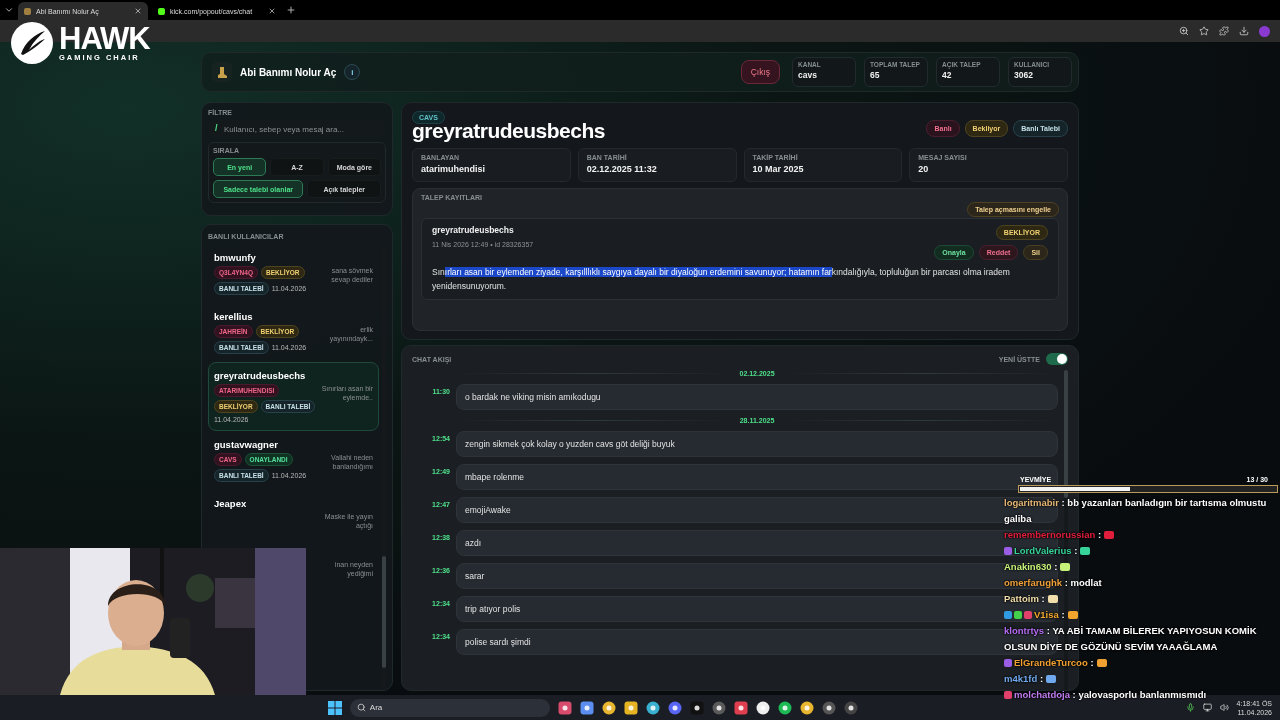 The image size is (1280, 720). What do you see at coordinates (1053, 583) in the screenshot?
I see `stream-chat-message: omerfarughk : modlat` at bounding box center [1053, 583].